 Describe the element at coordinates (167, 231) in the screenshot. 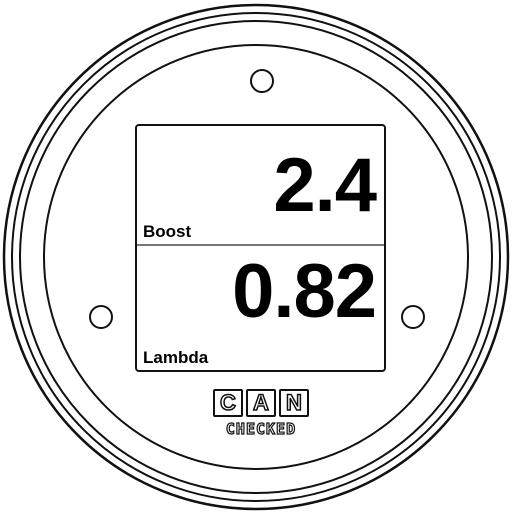

I see `boost-label: Boost` at that location.